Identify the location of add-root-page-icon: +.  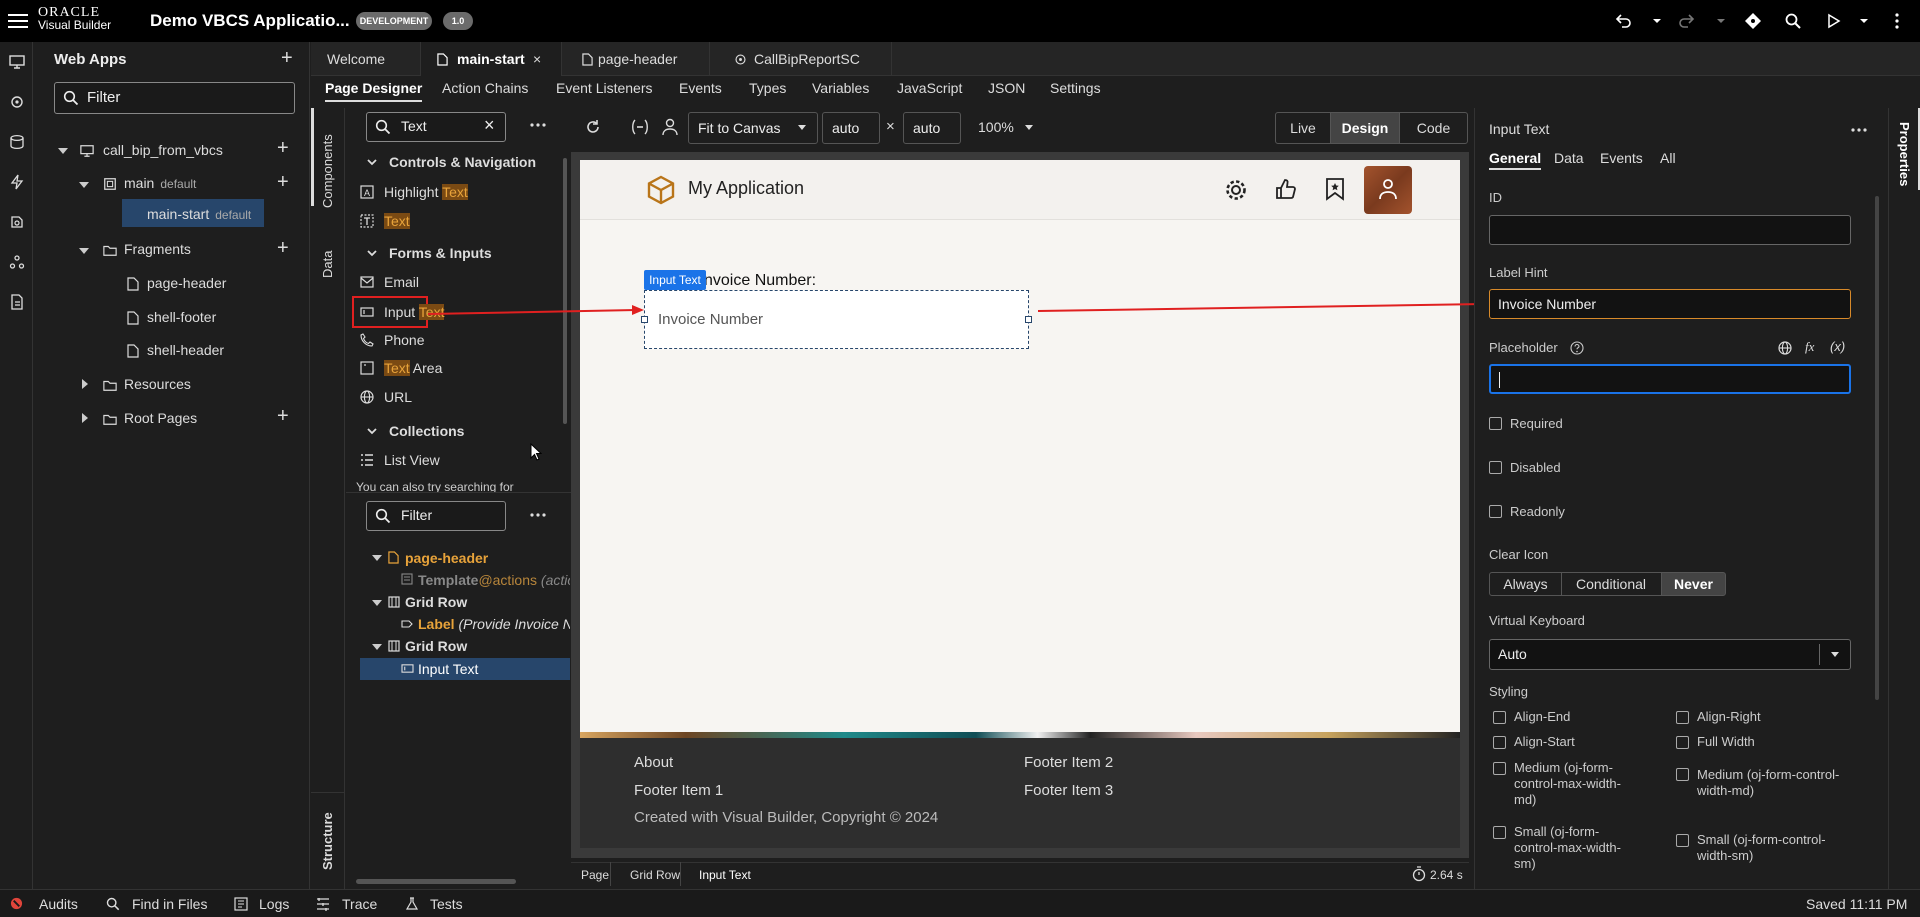
(283, 416).